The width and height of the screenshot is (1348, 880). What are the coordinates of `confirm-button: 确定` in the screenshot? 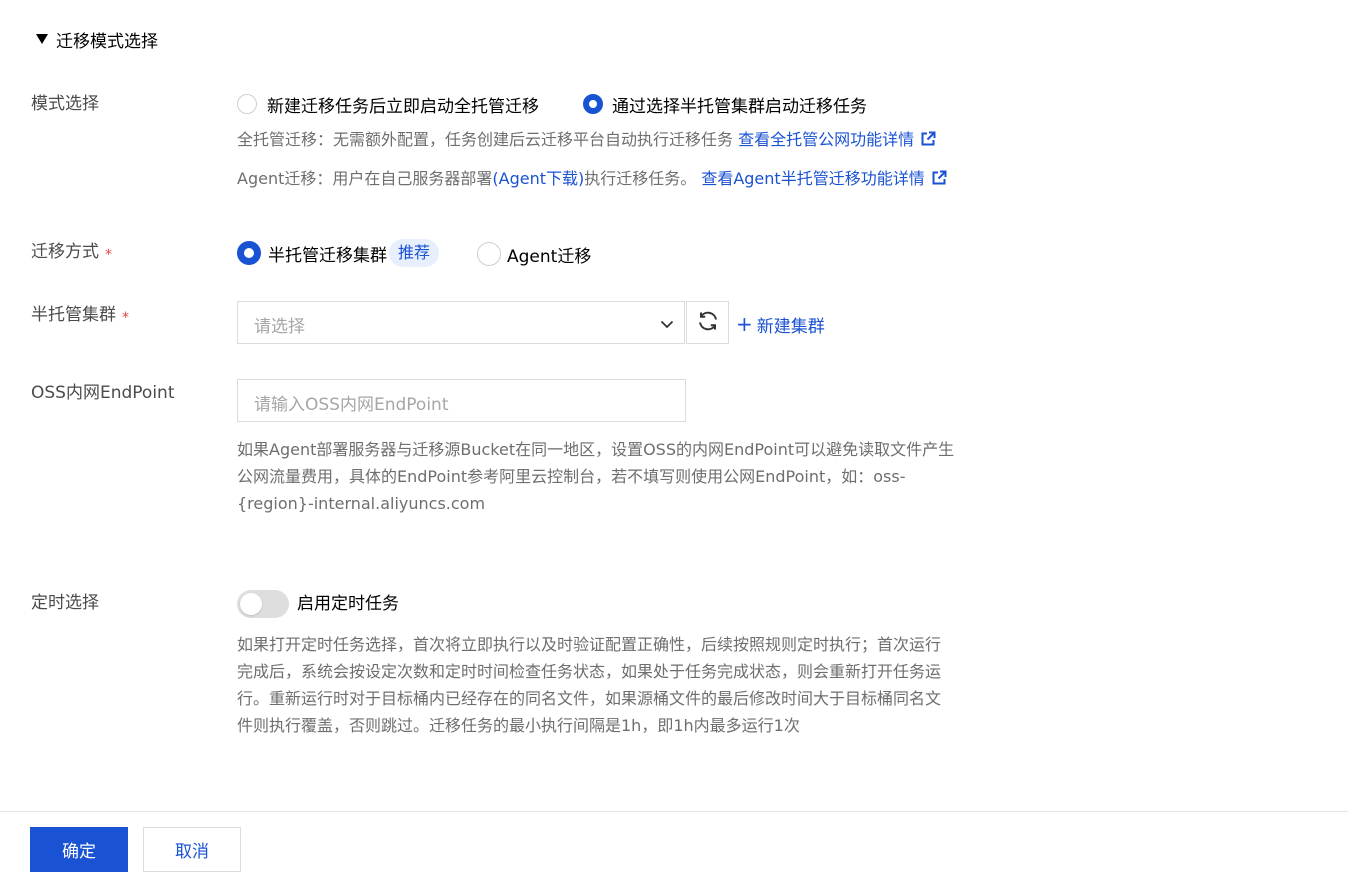 It's located at (79, 849).